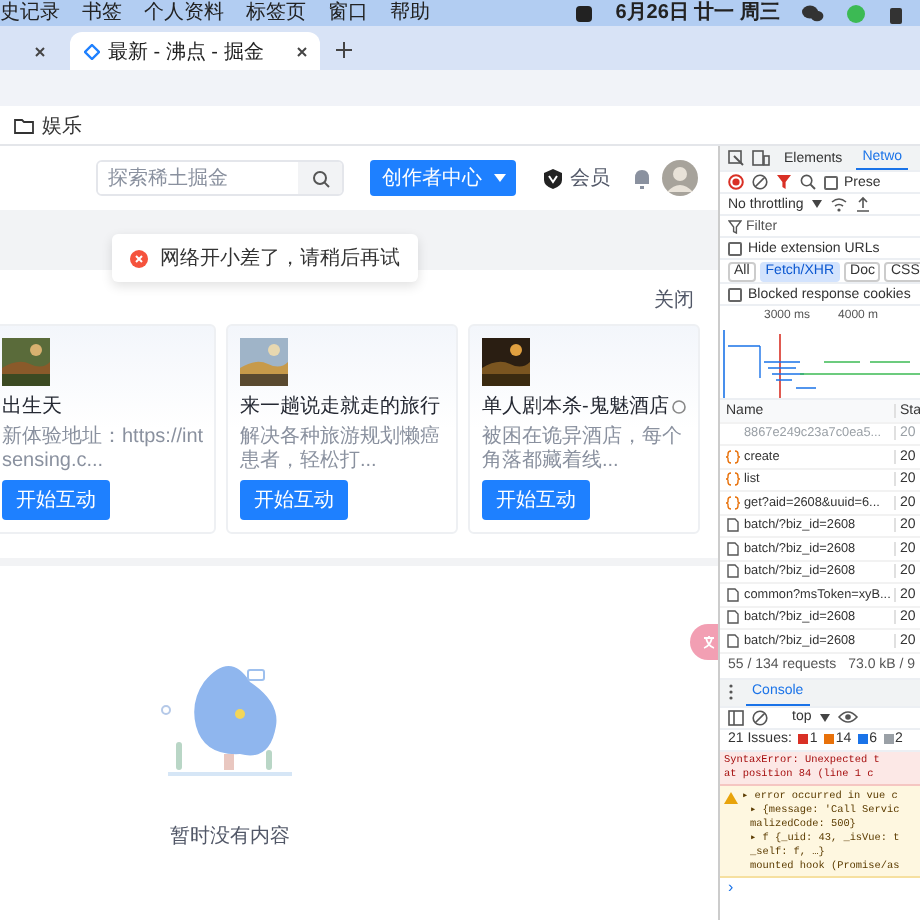  Describe the element at coordinates (348, 13) in the screenshot. I see `menu-item: 窗口` at that location.